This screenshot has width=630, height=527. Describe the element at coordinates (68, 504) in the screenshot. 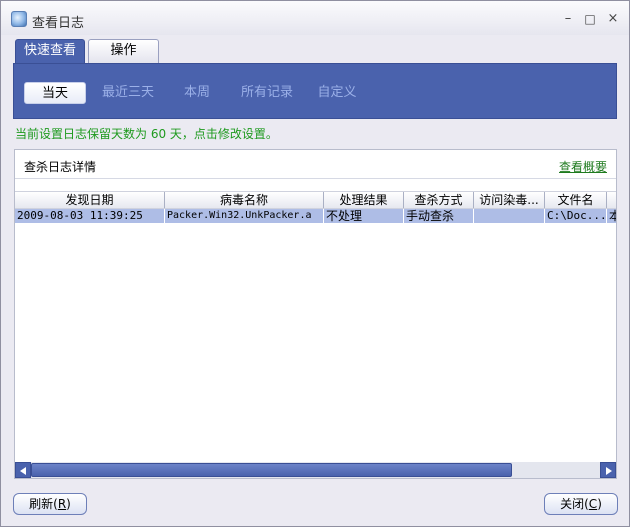

I see `refresh-label-end: )` at that location.